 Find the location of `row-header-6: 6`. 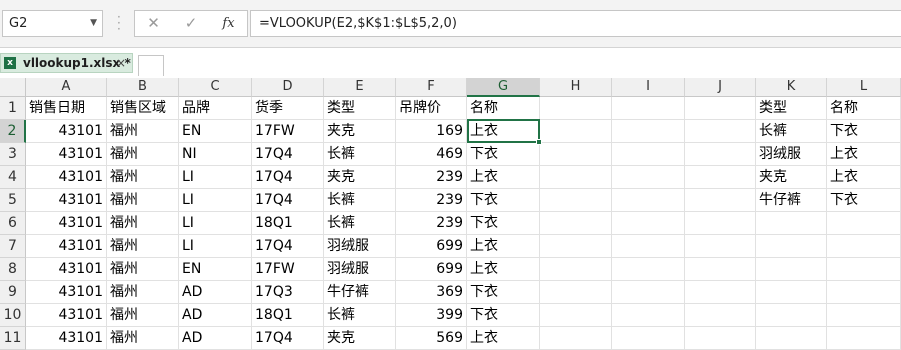

row-header-6: 6 is located at coordinates (13, 223).